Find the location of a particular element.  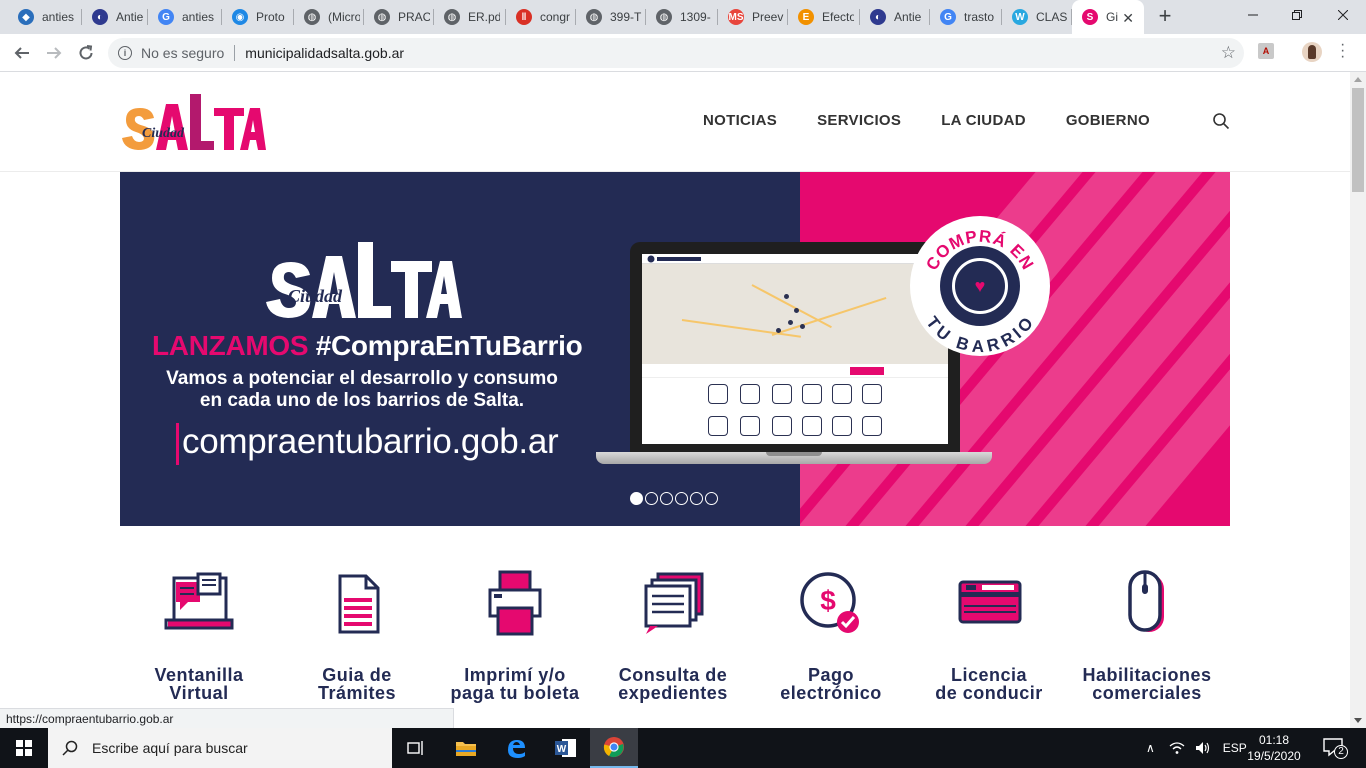

browser-tab: E Efecto is located at coordinates (824, 17).